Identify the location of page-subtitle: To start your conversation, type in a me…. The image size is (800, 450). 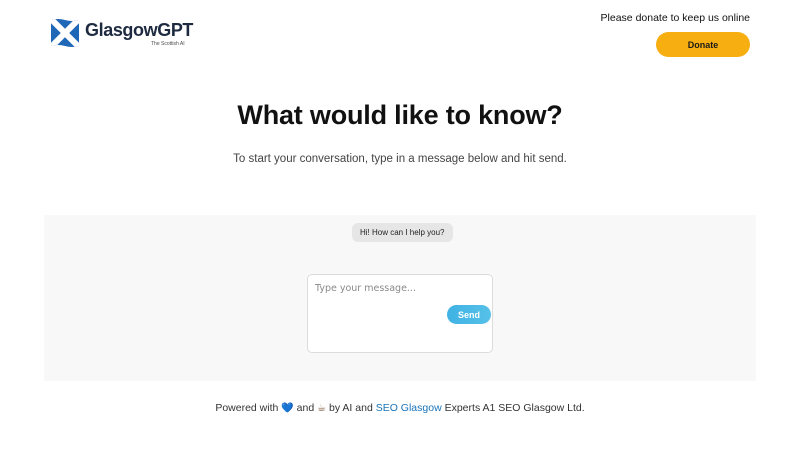
(400, 159).